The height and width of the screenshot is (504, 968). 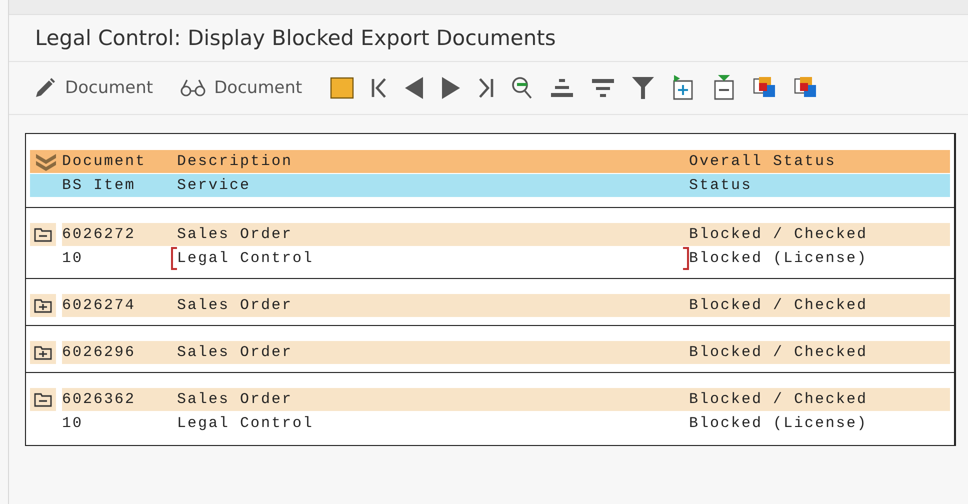 What do you see at coordinates (762, 161) in the screenshot?
I see `column-header: Overall Status` at bounding box center [762, 161].